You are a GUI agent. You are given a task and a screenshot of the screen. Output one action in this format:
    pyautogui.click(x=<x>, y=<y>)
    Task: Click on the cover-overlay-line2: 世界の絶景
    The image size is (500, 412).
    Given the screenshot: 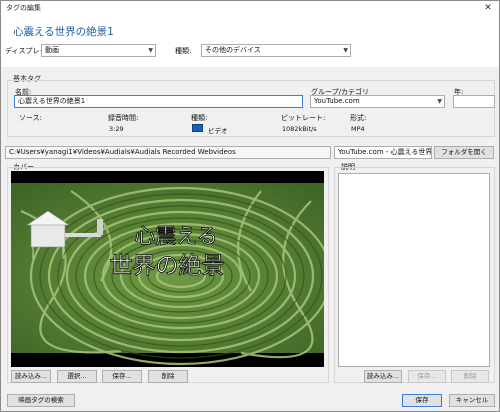 What is the action you would take?
    pyautogui.click(x=167, y=266)
    